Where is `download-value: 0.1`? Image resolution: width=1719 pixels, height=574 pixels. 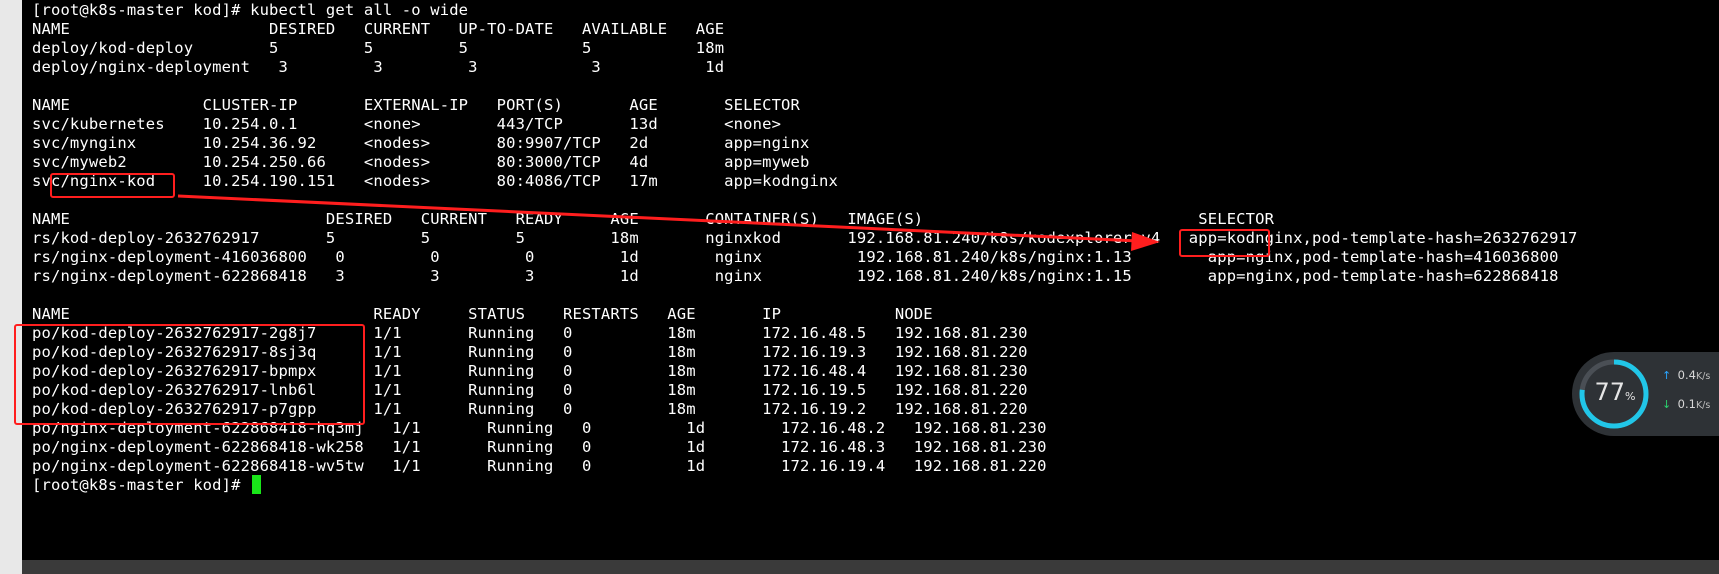
download-value: 0.1 is located at coordinates (1686, 404).